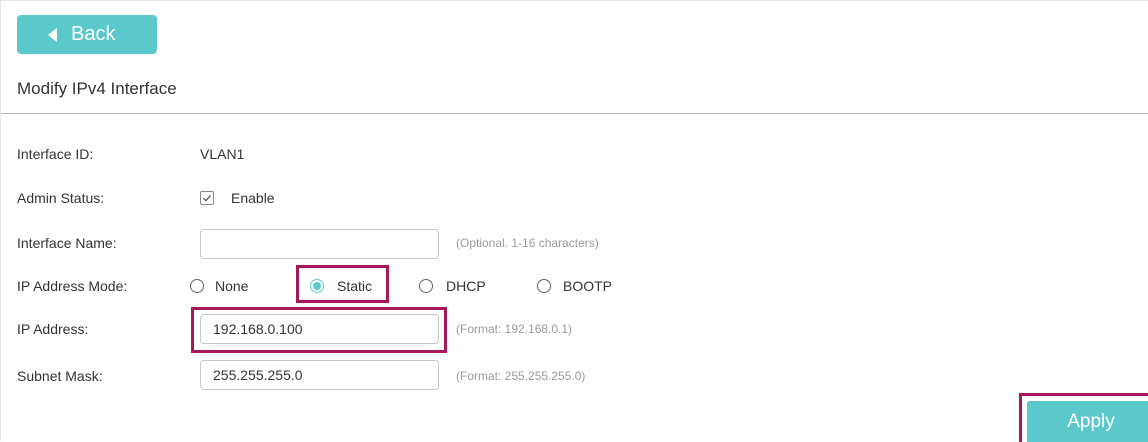 Image resolution: width=1148 pixels, height=442 pixels. What do you see at coordinates (319, 244) in the screenshot?
I see `interface-name-input` at bounding box center [319, 244].